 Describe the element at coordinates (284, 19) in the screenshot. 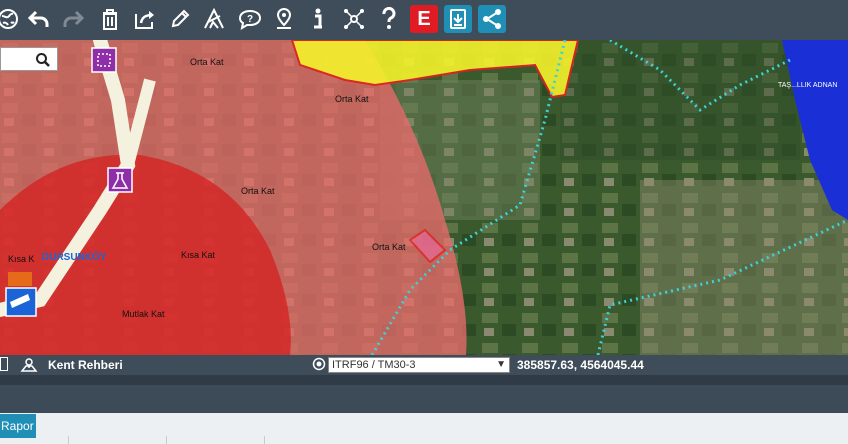

I see `location-pin-icon` at that location.